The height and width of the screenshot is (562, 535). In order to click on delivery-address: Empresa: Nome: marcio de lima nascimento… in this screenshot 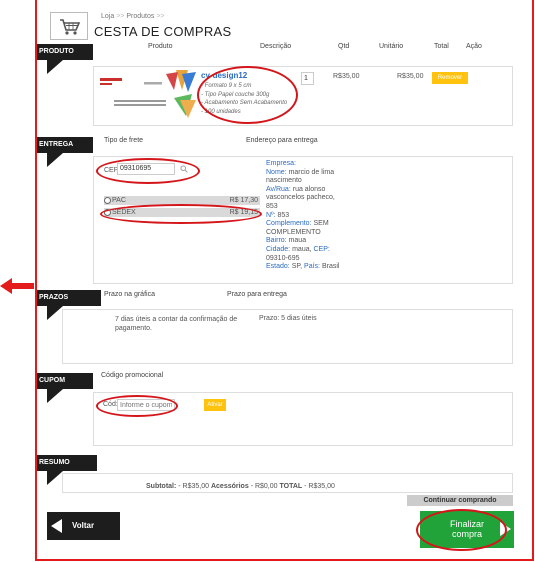, I will do `click(306, 216)`.